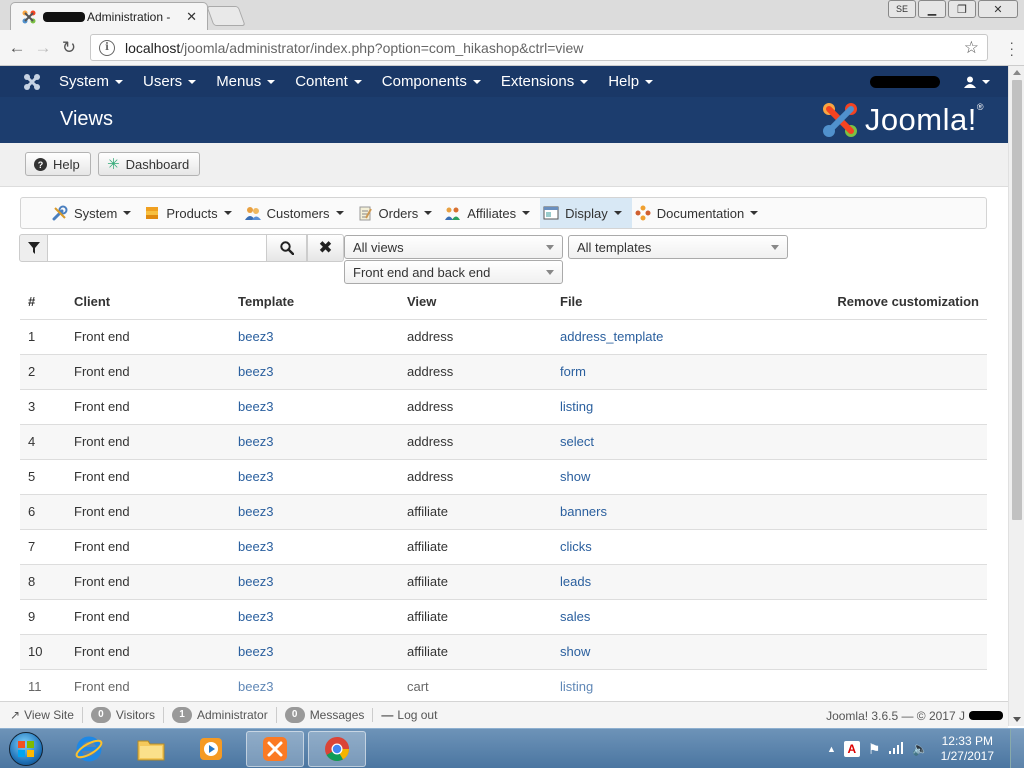 The image size is (1024, 768). What do you see at coordinates (211, 749) in the screenshot?
I see `taskbar-media-player` at bounding box center [211, 749].